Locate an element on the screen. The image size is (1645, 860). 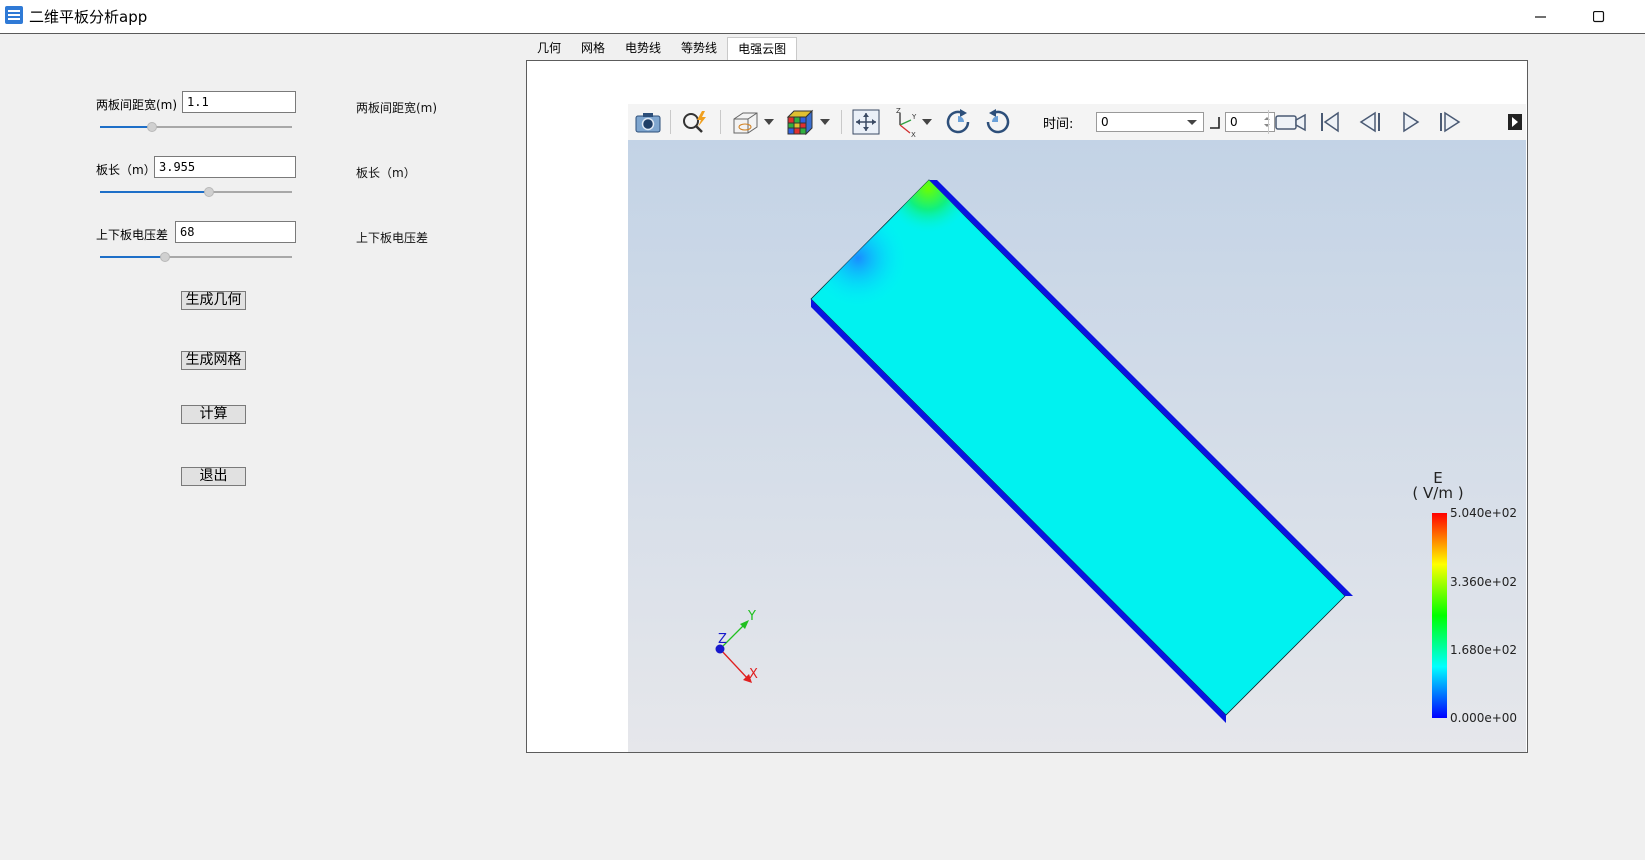
display-style-dropdown is located at coordinates (769, 122).